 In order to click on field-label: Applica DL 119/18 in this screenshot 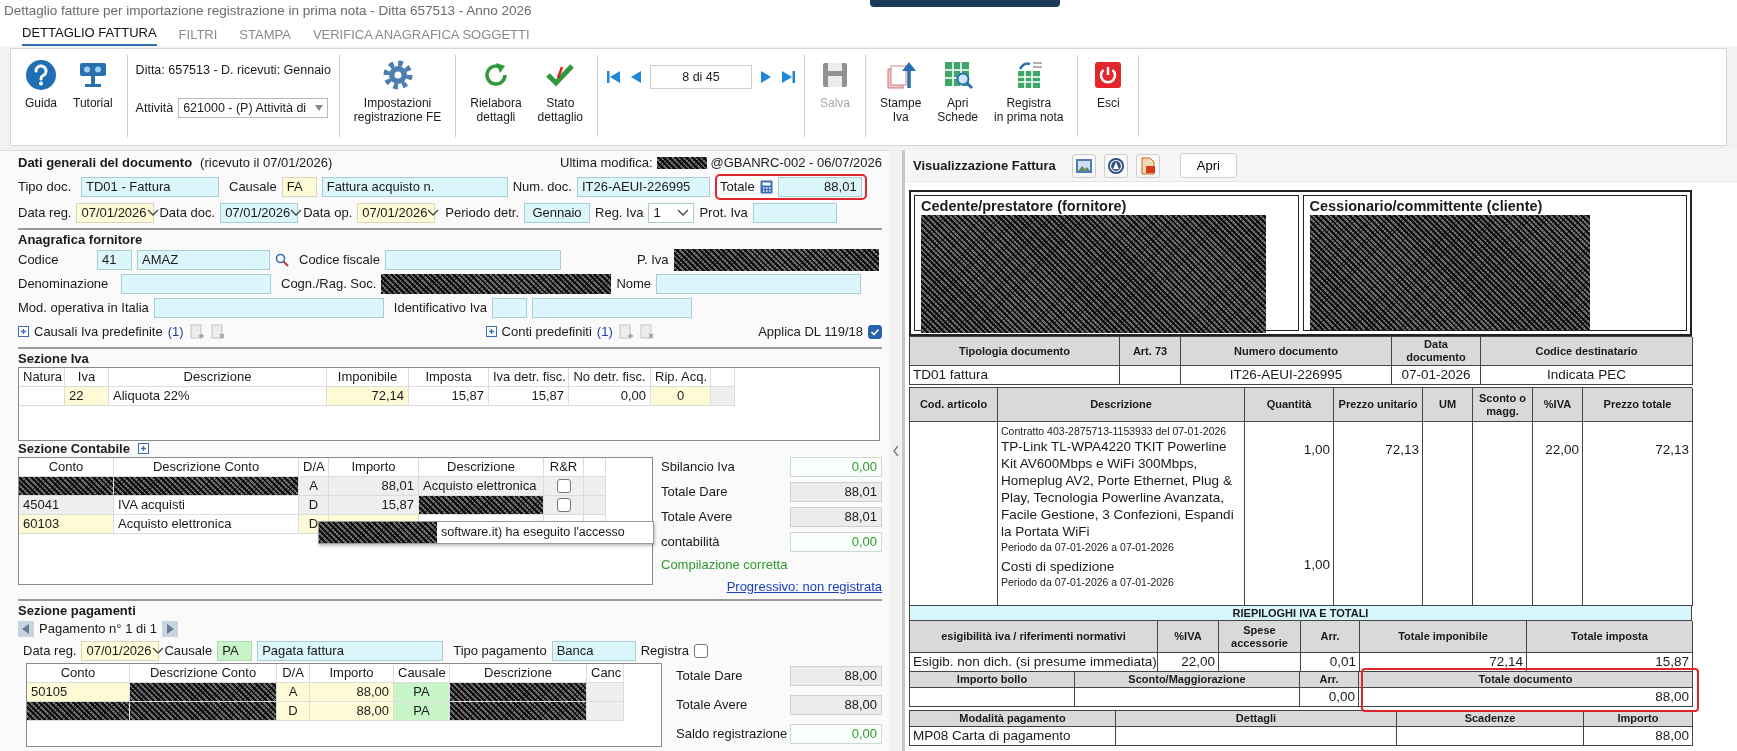, I will do `click(810, 331)`.